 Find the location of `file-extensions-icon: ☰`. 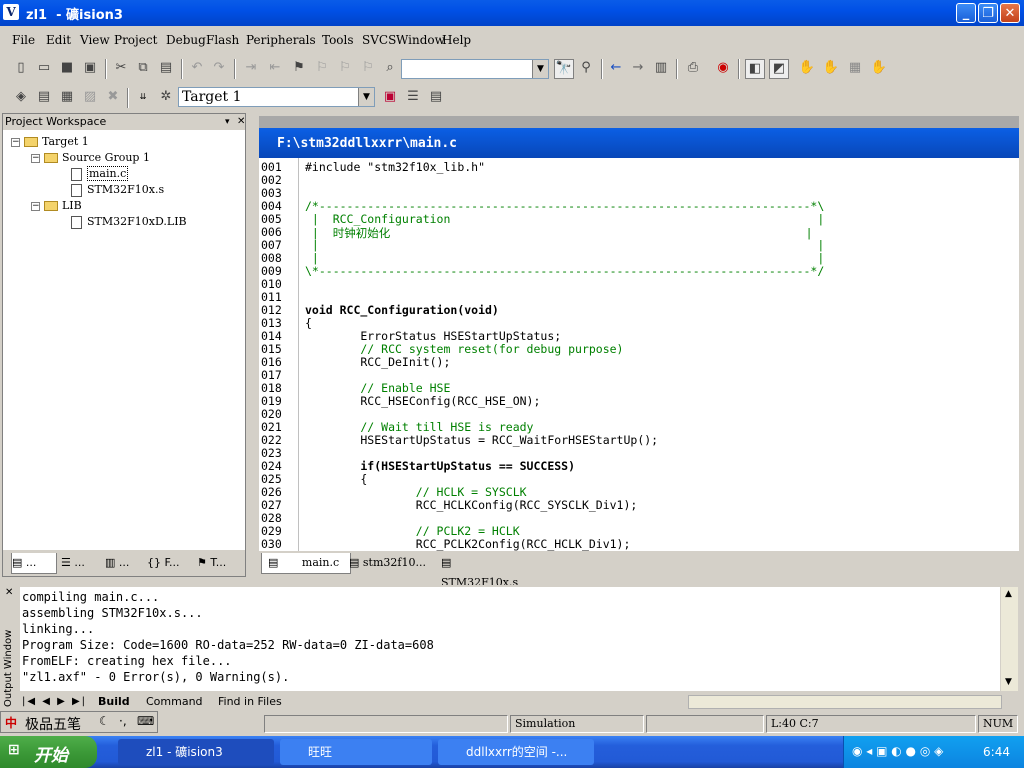

file-extensions-icon: ☰ is located at coordinates (413, 97).